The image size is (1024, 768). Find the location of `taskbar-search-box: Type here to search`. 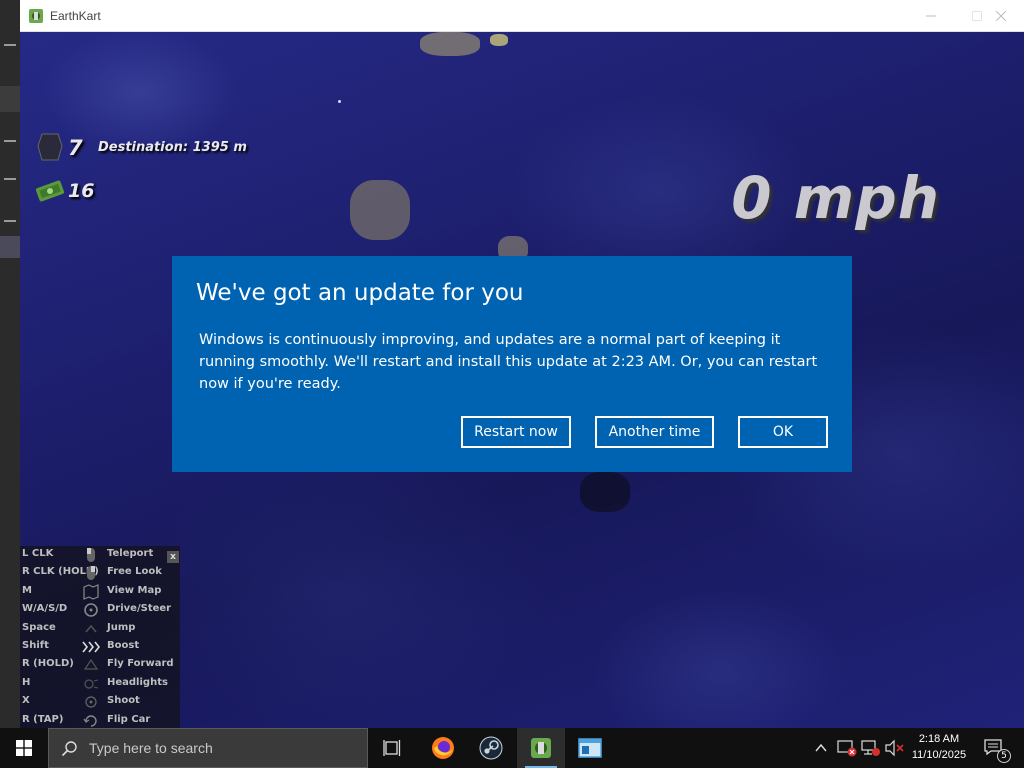

taskbar-search-box: Type here to search is located at coordinates (208, 748).